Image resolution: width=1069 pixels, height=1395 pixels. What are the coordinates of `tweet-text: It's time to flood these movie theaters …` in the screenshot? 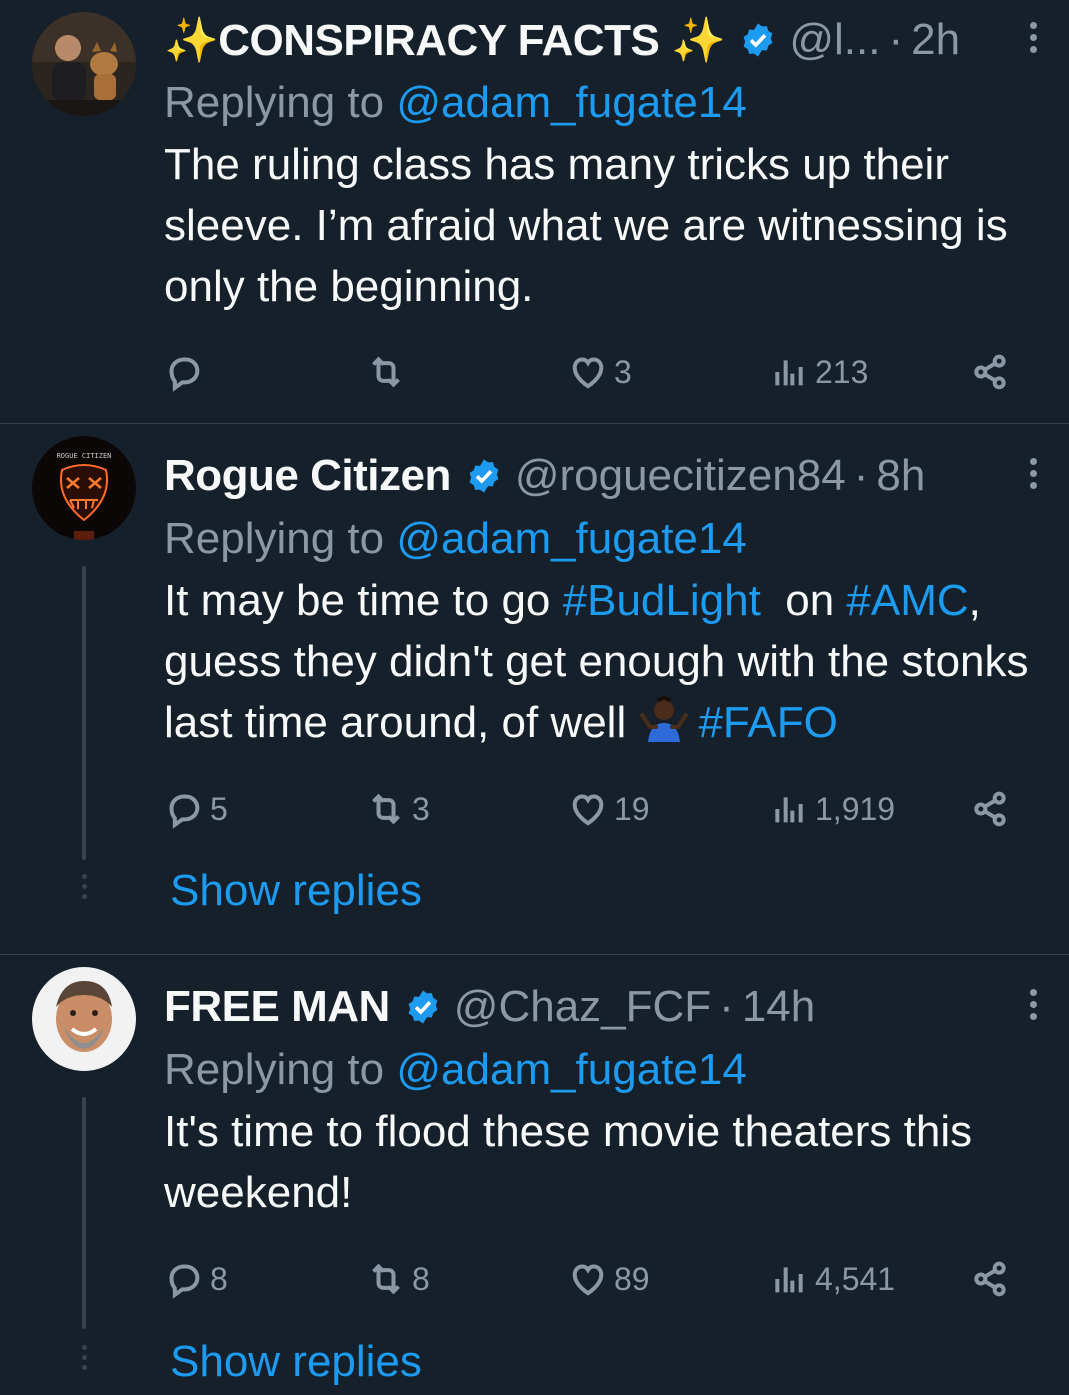 It's located at (574, 1162).